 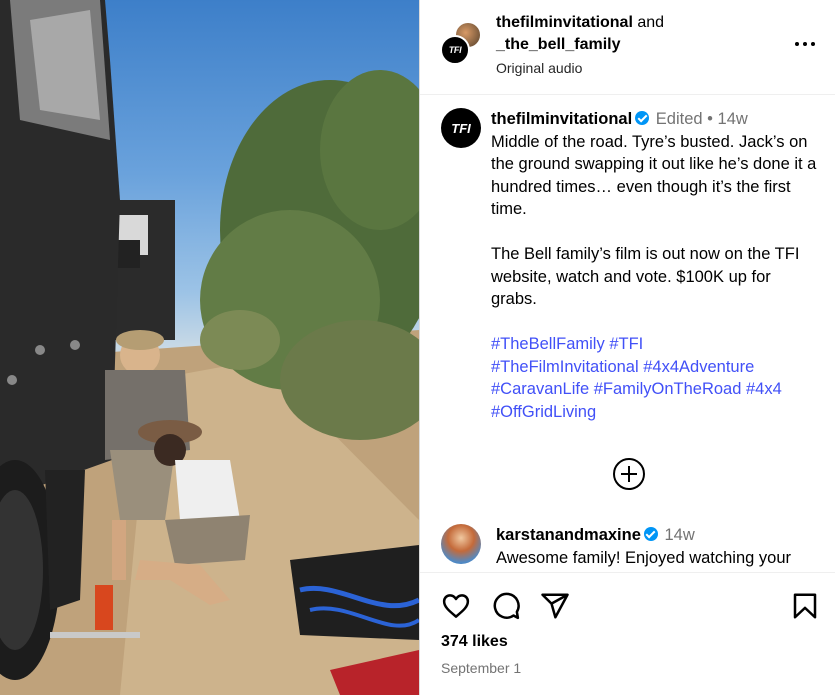 What do you see at coordinates (580, 68) in the screenshot?
I see `audio-label: Original audio` at bounding box center [580, 68].